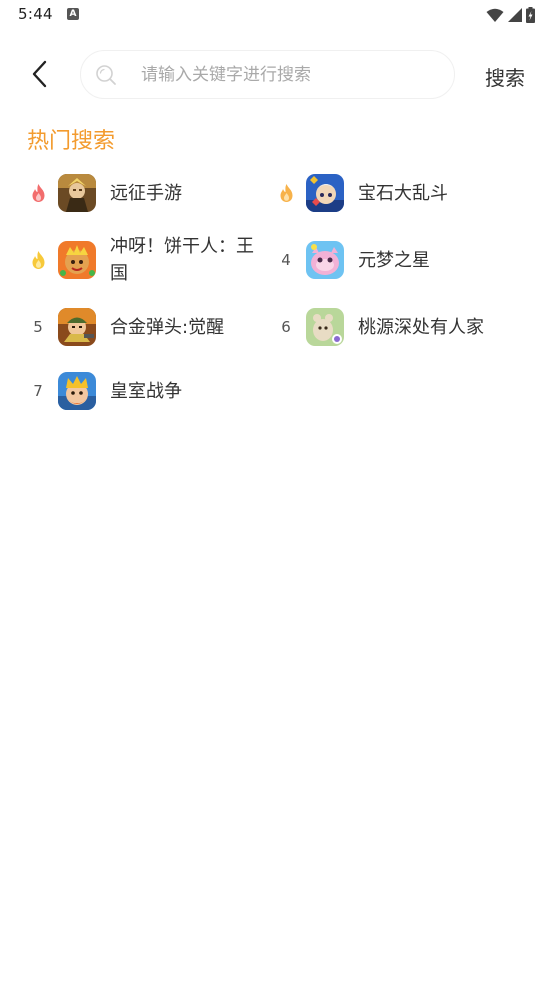 Image resolution: width=553 pixels, height=984 pixels. What do you see at coordinates (167, 327) in the screenshot?
I see `item-name: 合金弹头:觉醒` at bounding box center [167, 327].